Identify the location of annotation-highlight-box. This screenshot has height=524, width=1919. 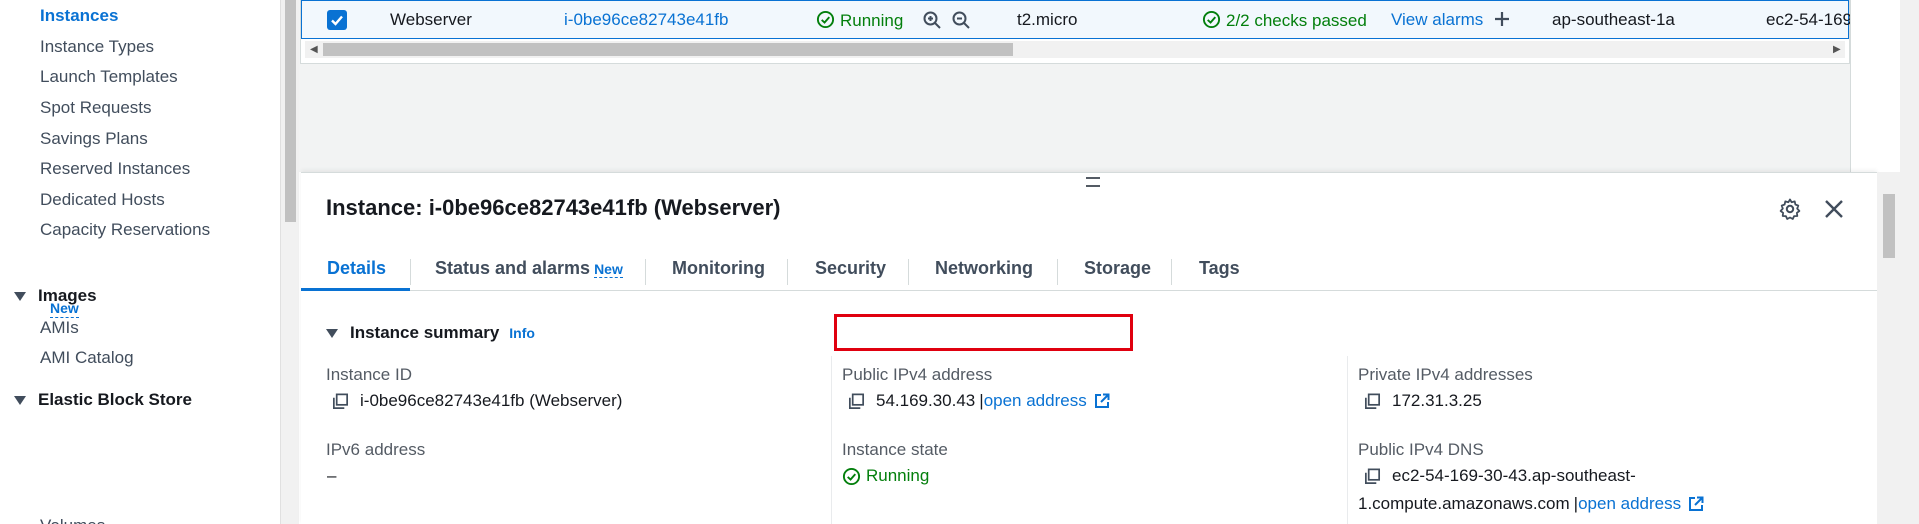
(983, 332).